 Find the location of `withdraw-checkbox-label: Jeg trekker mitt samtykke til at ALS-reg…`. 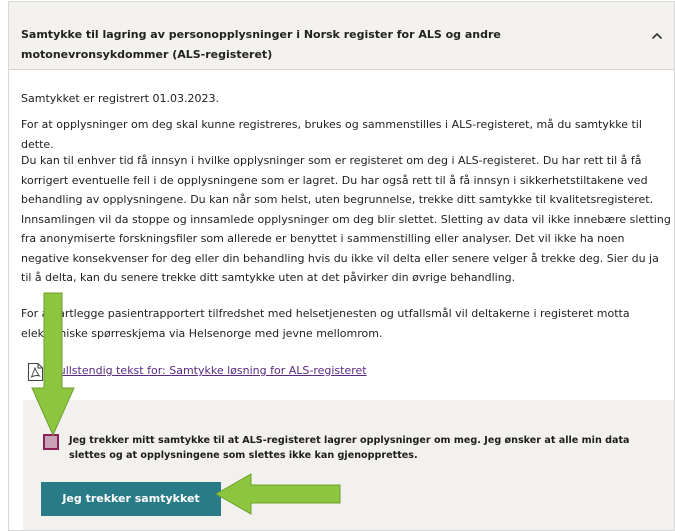

withdraw-checkbox-label: Jeg trekker mitt samtykke til at ALS-reg… is located at coordinates (367, 448).